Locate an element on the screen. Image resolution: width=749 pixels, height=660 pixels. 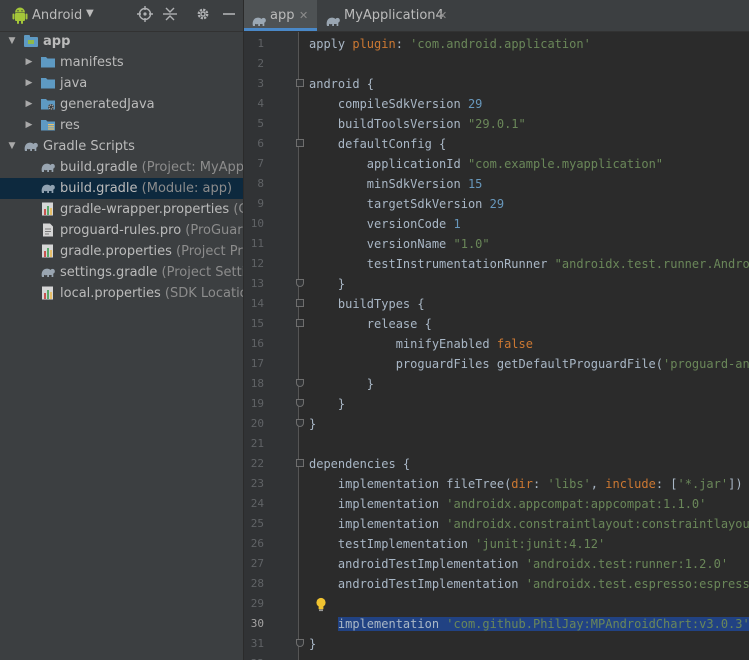
code-token: : is located at coordinates (403, 44).